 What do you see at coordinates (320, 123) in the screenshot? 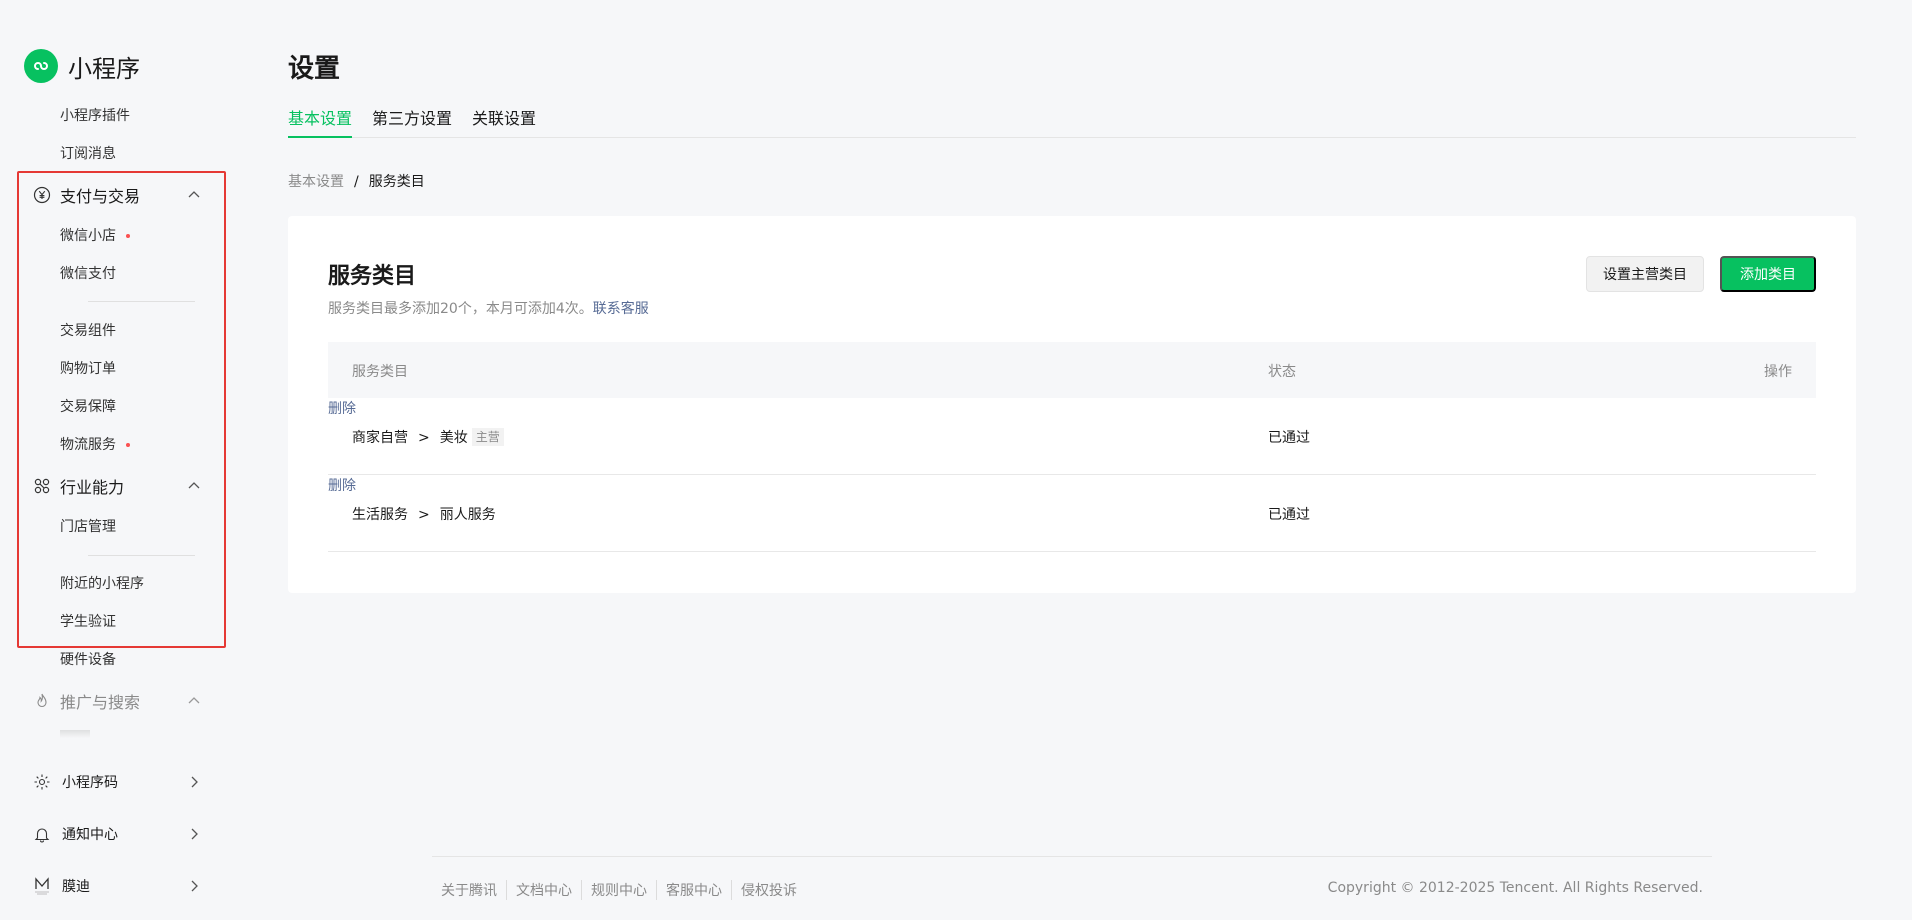
I see `tab-basic-settings: 基本设置` at bounding box center [320, 123].